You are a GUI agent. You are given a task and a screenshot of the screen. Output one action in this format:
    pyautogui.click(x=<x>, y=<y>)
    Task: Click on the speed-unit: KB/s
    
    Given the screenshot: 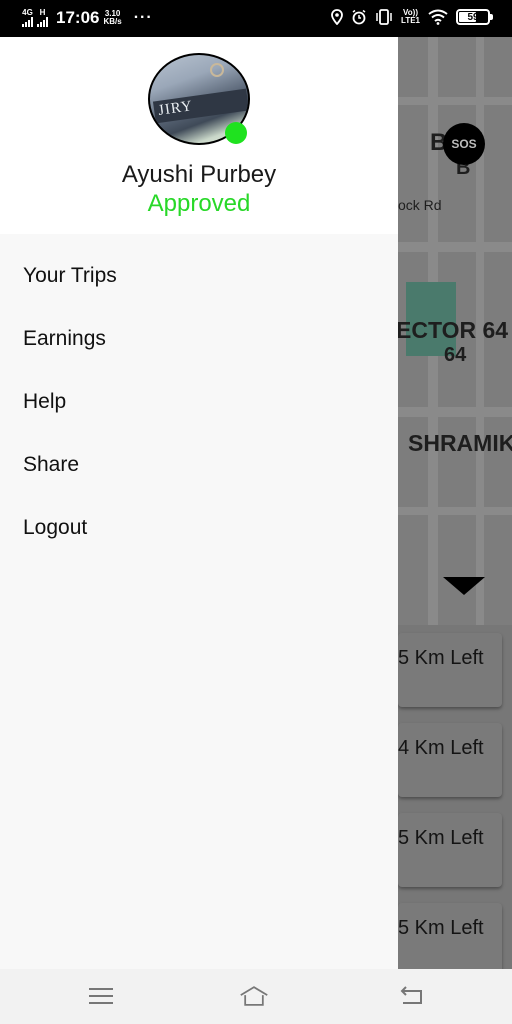 What is the action you would take?
    pyautogui.click(x=112, y=21)
    